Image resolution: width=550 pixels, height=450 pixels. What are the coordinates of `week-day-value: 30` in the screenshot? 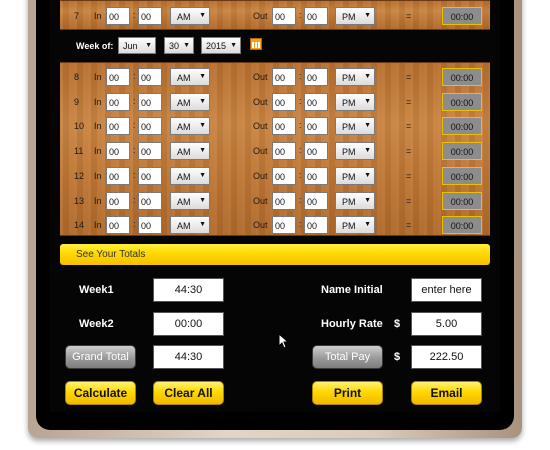 It's located at (174, 46).